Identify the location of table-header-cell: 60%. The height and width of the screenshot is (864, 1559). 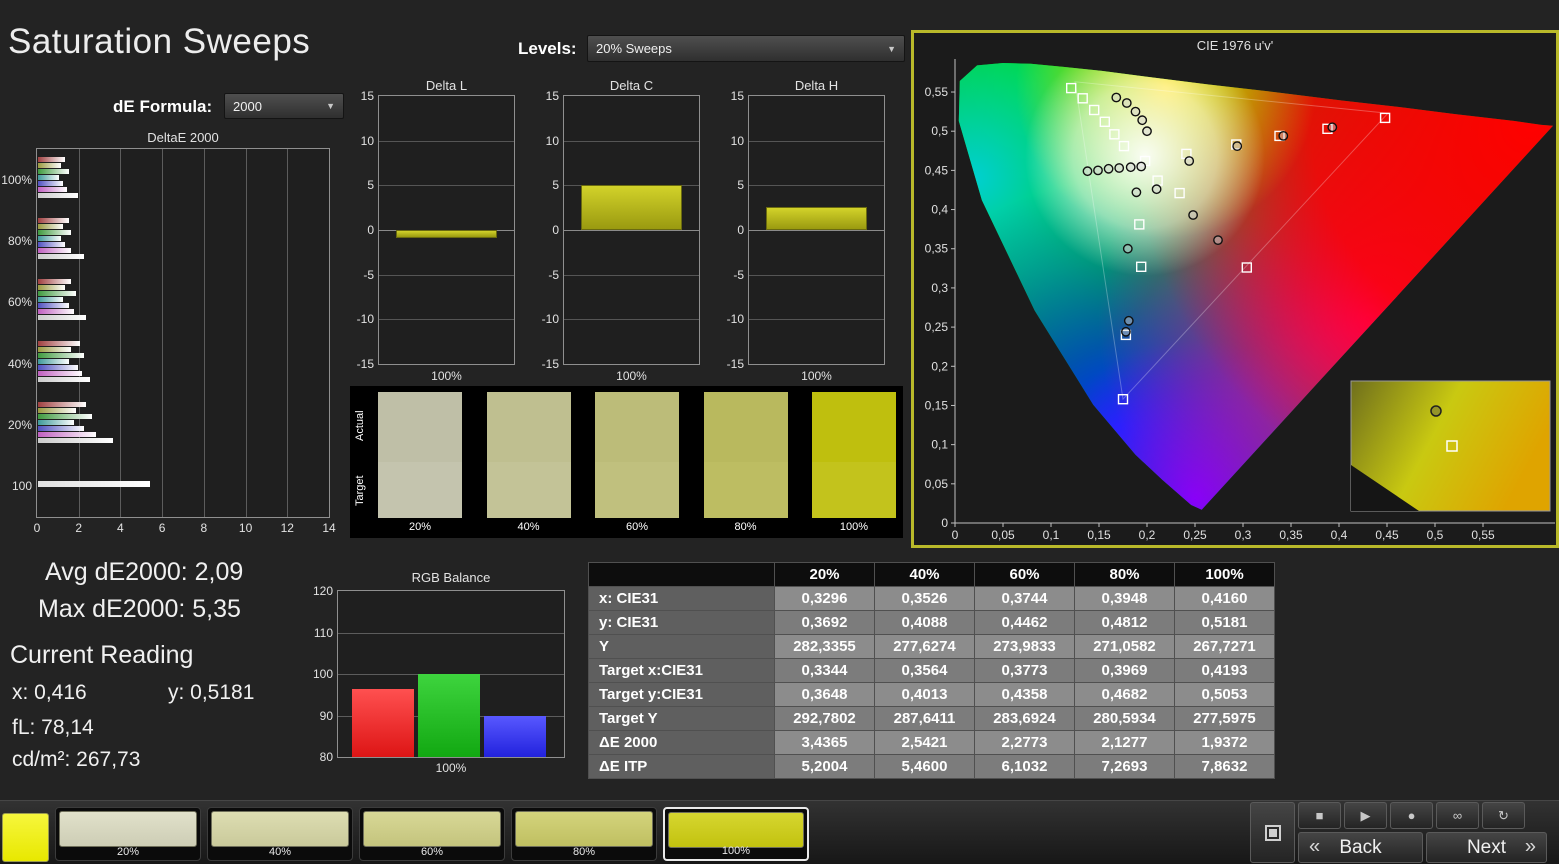
(1024, 574).